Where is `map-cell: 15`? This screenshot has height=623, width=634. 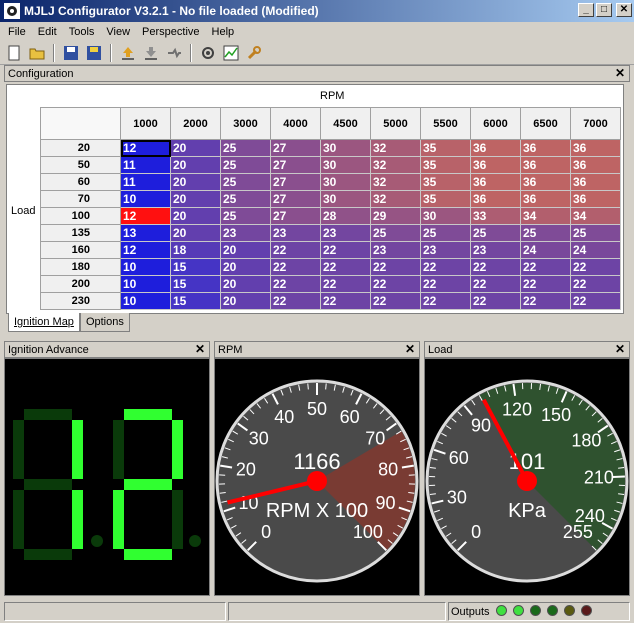
map-cell: 15 is located at coordinates (195, 267).